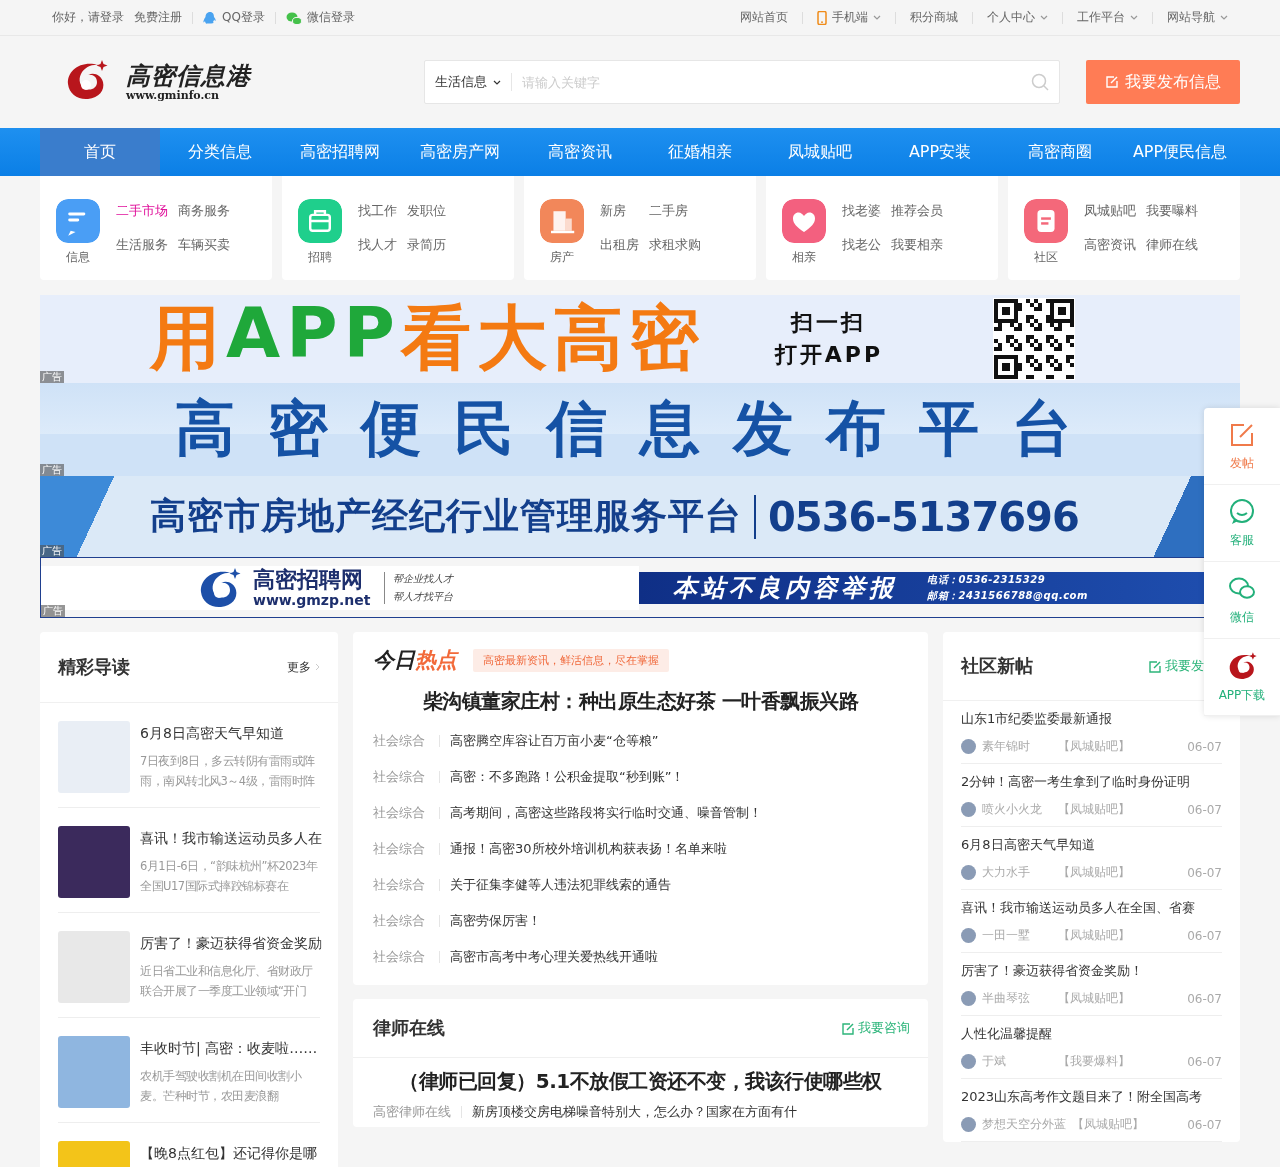 This screenshot has height=1167, width=1280. Describe the element at coordinates (640, 428) in the screenshot. I see `banner-title: 高密便民信息发布平台` at that location.